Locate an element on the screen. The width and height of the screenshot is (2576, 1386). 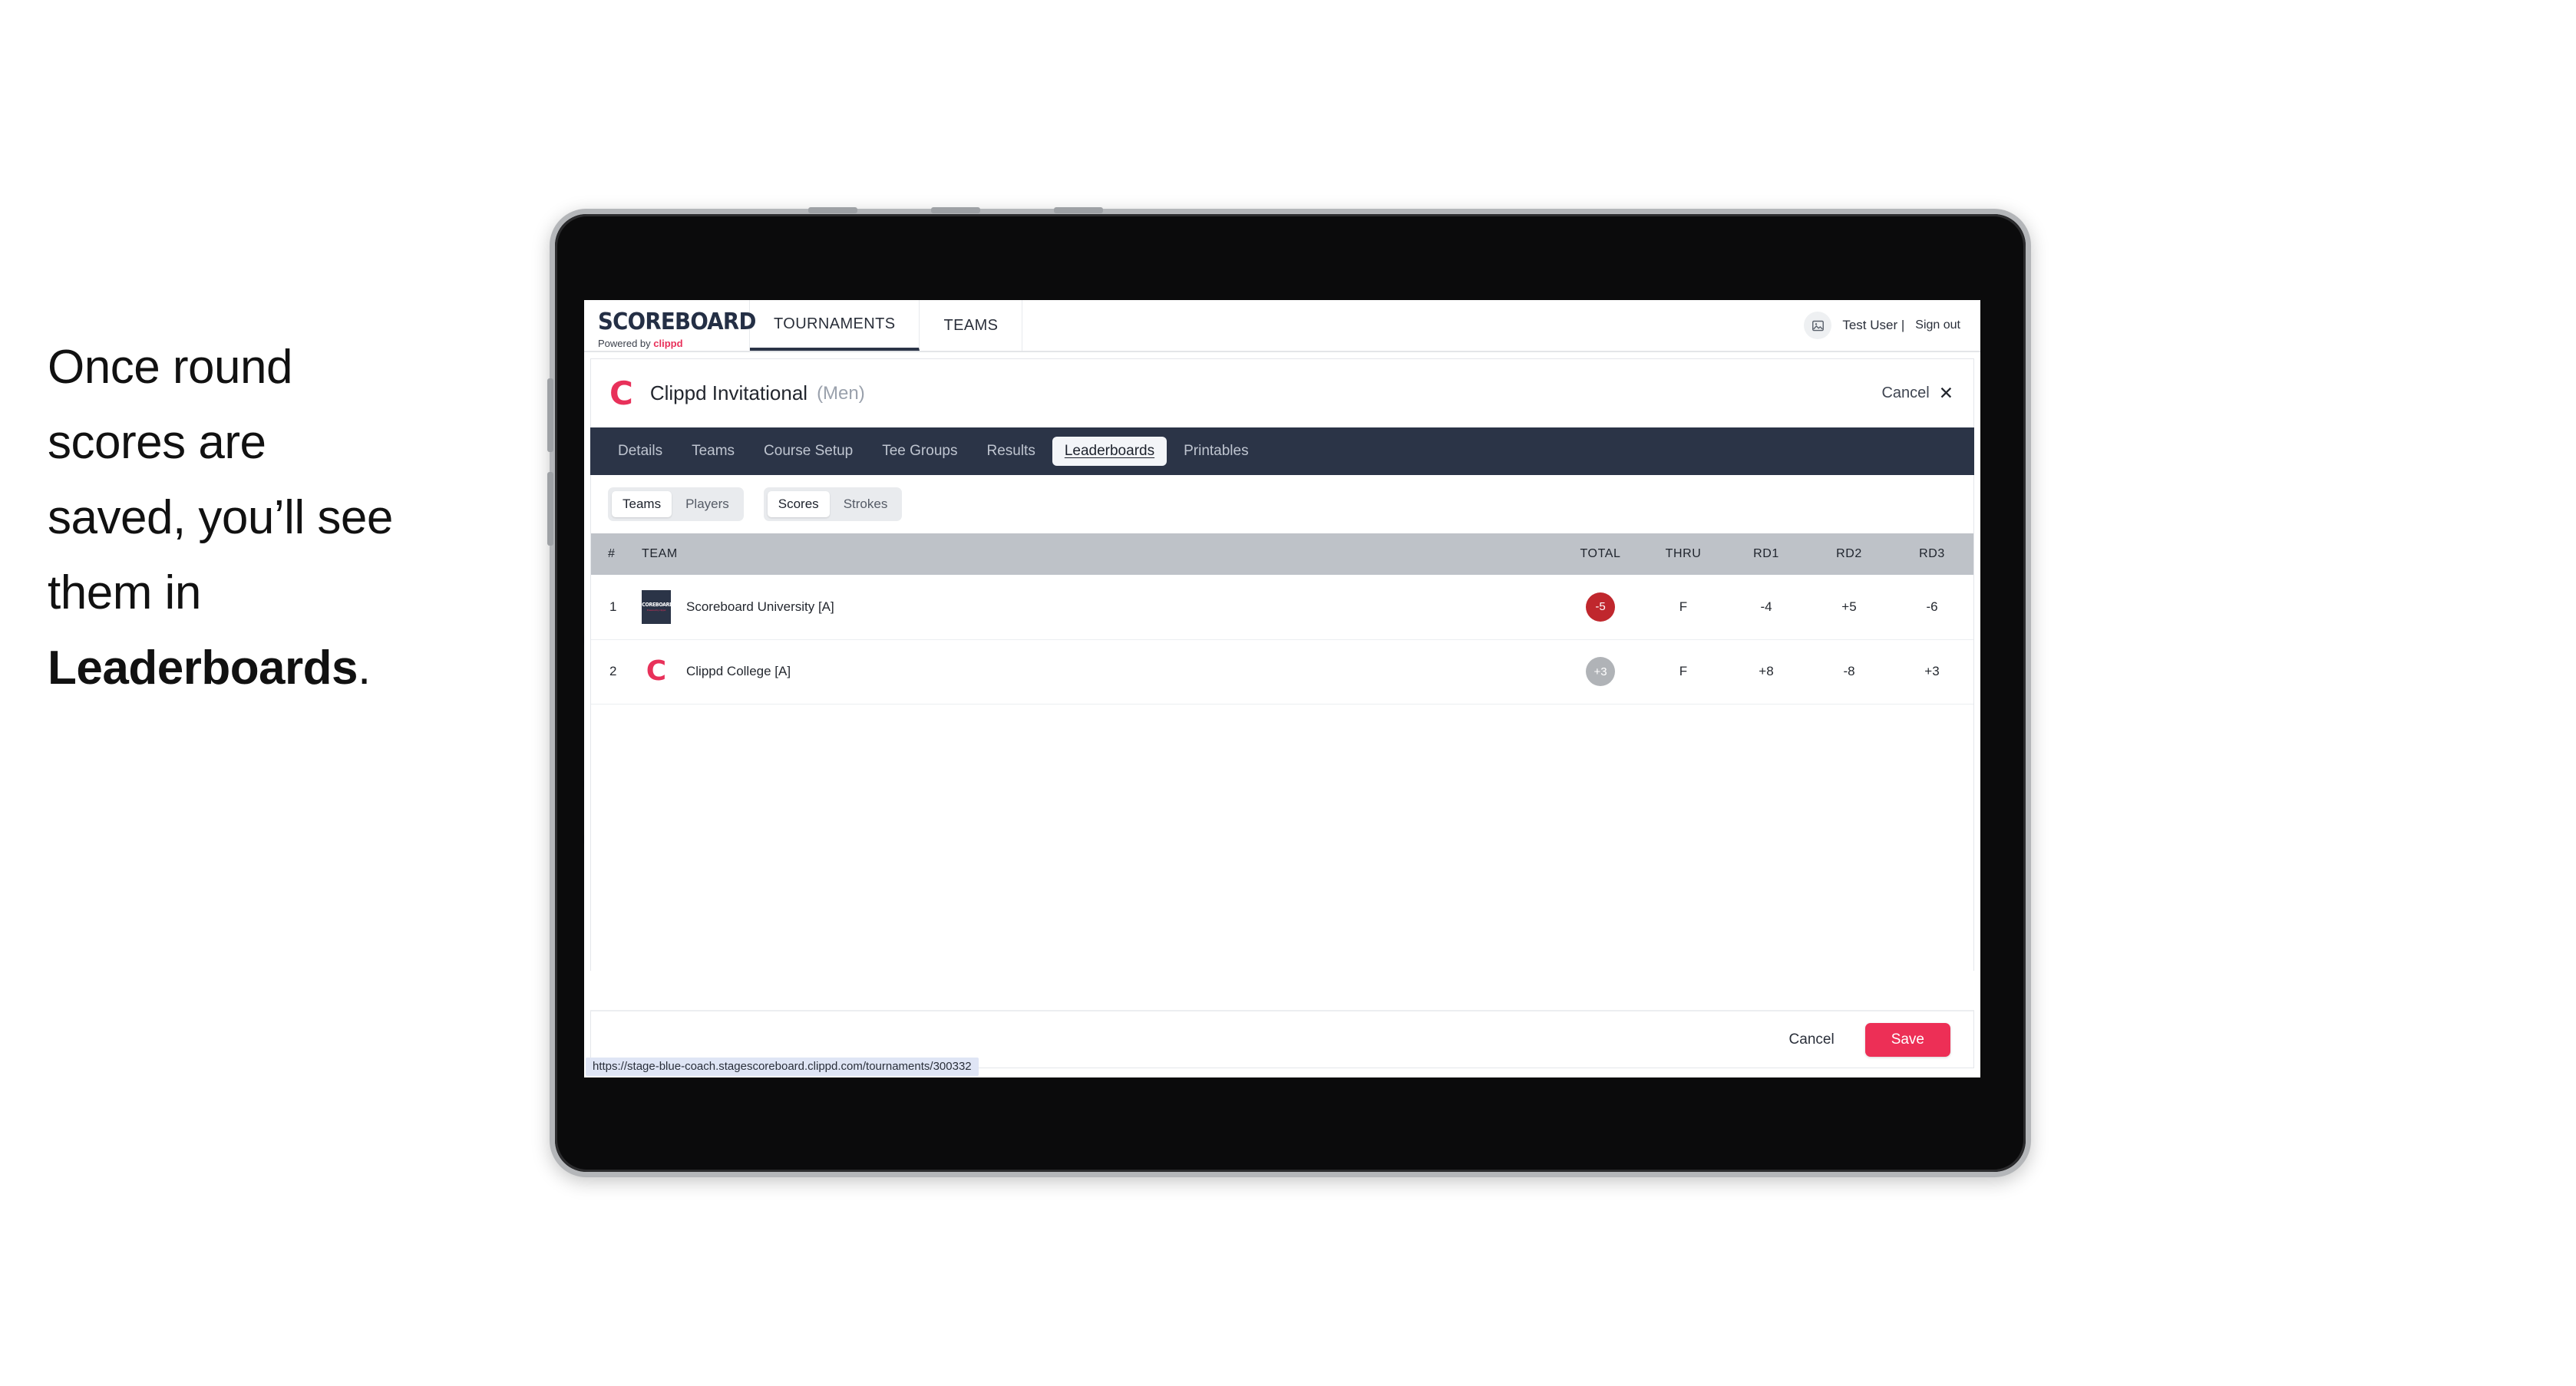
team-name: Scoreboard University [A] is located at coordinates (760, 606).